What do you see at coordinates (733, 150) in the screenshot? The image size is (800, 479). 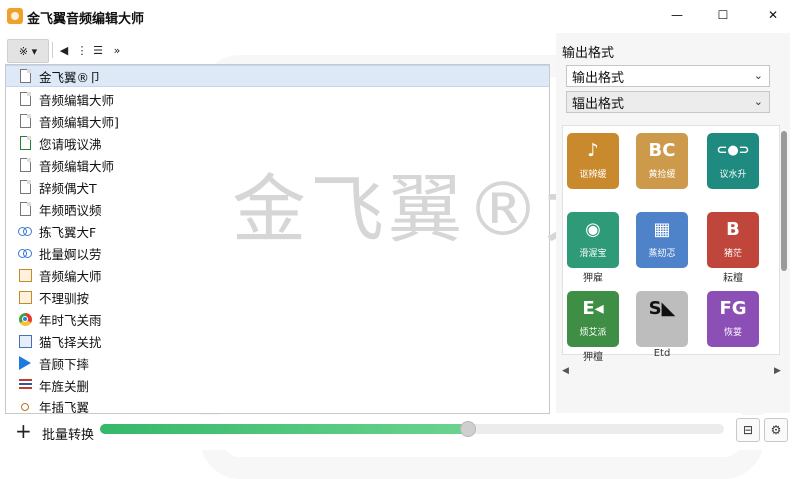 I see `play-eye-icon: ⊂●⊃` at bounding box center [733, 150].